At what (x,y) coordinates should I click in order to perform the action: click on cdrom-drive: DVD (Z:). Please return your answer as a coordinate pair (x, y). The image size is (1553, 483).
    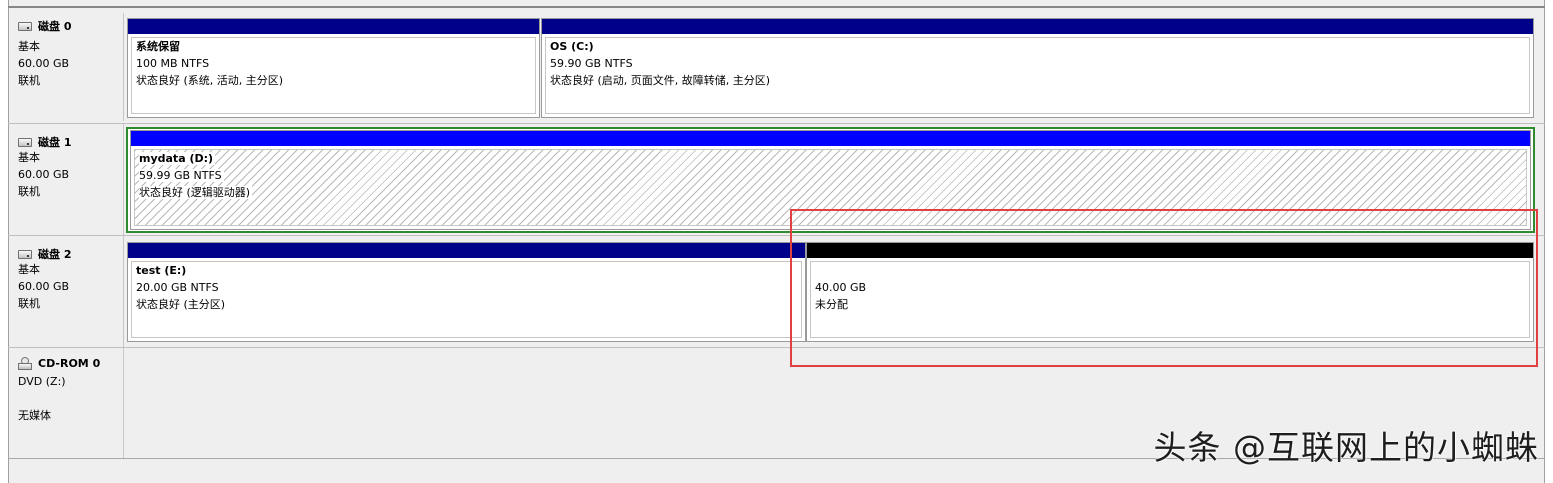
    Looking at the image, I should click on (42, 381).